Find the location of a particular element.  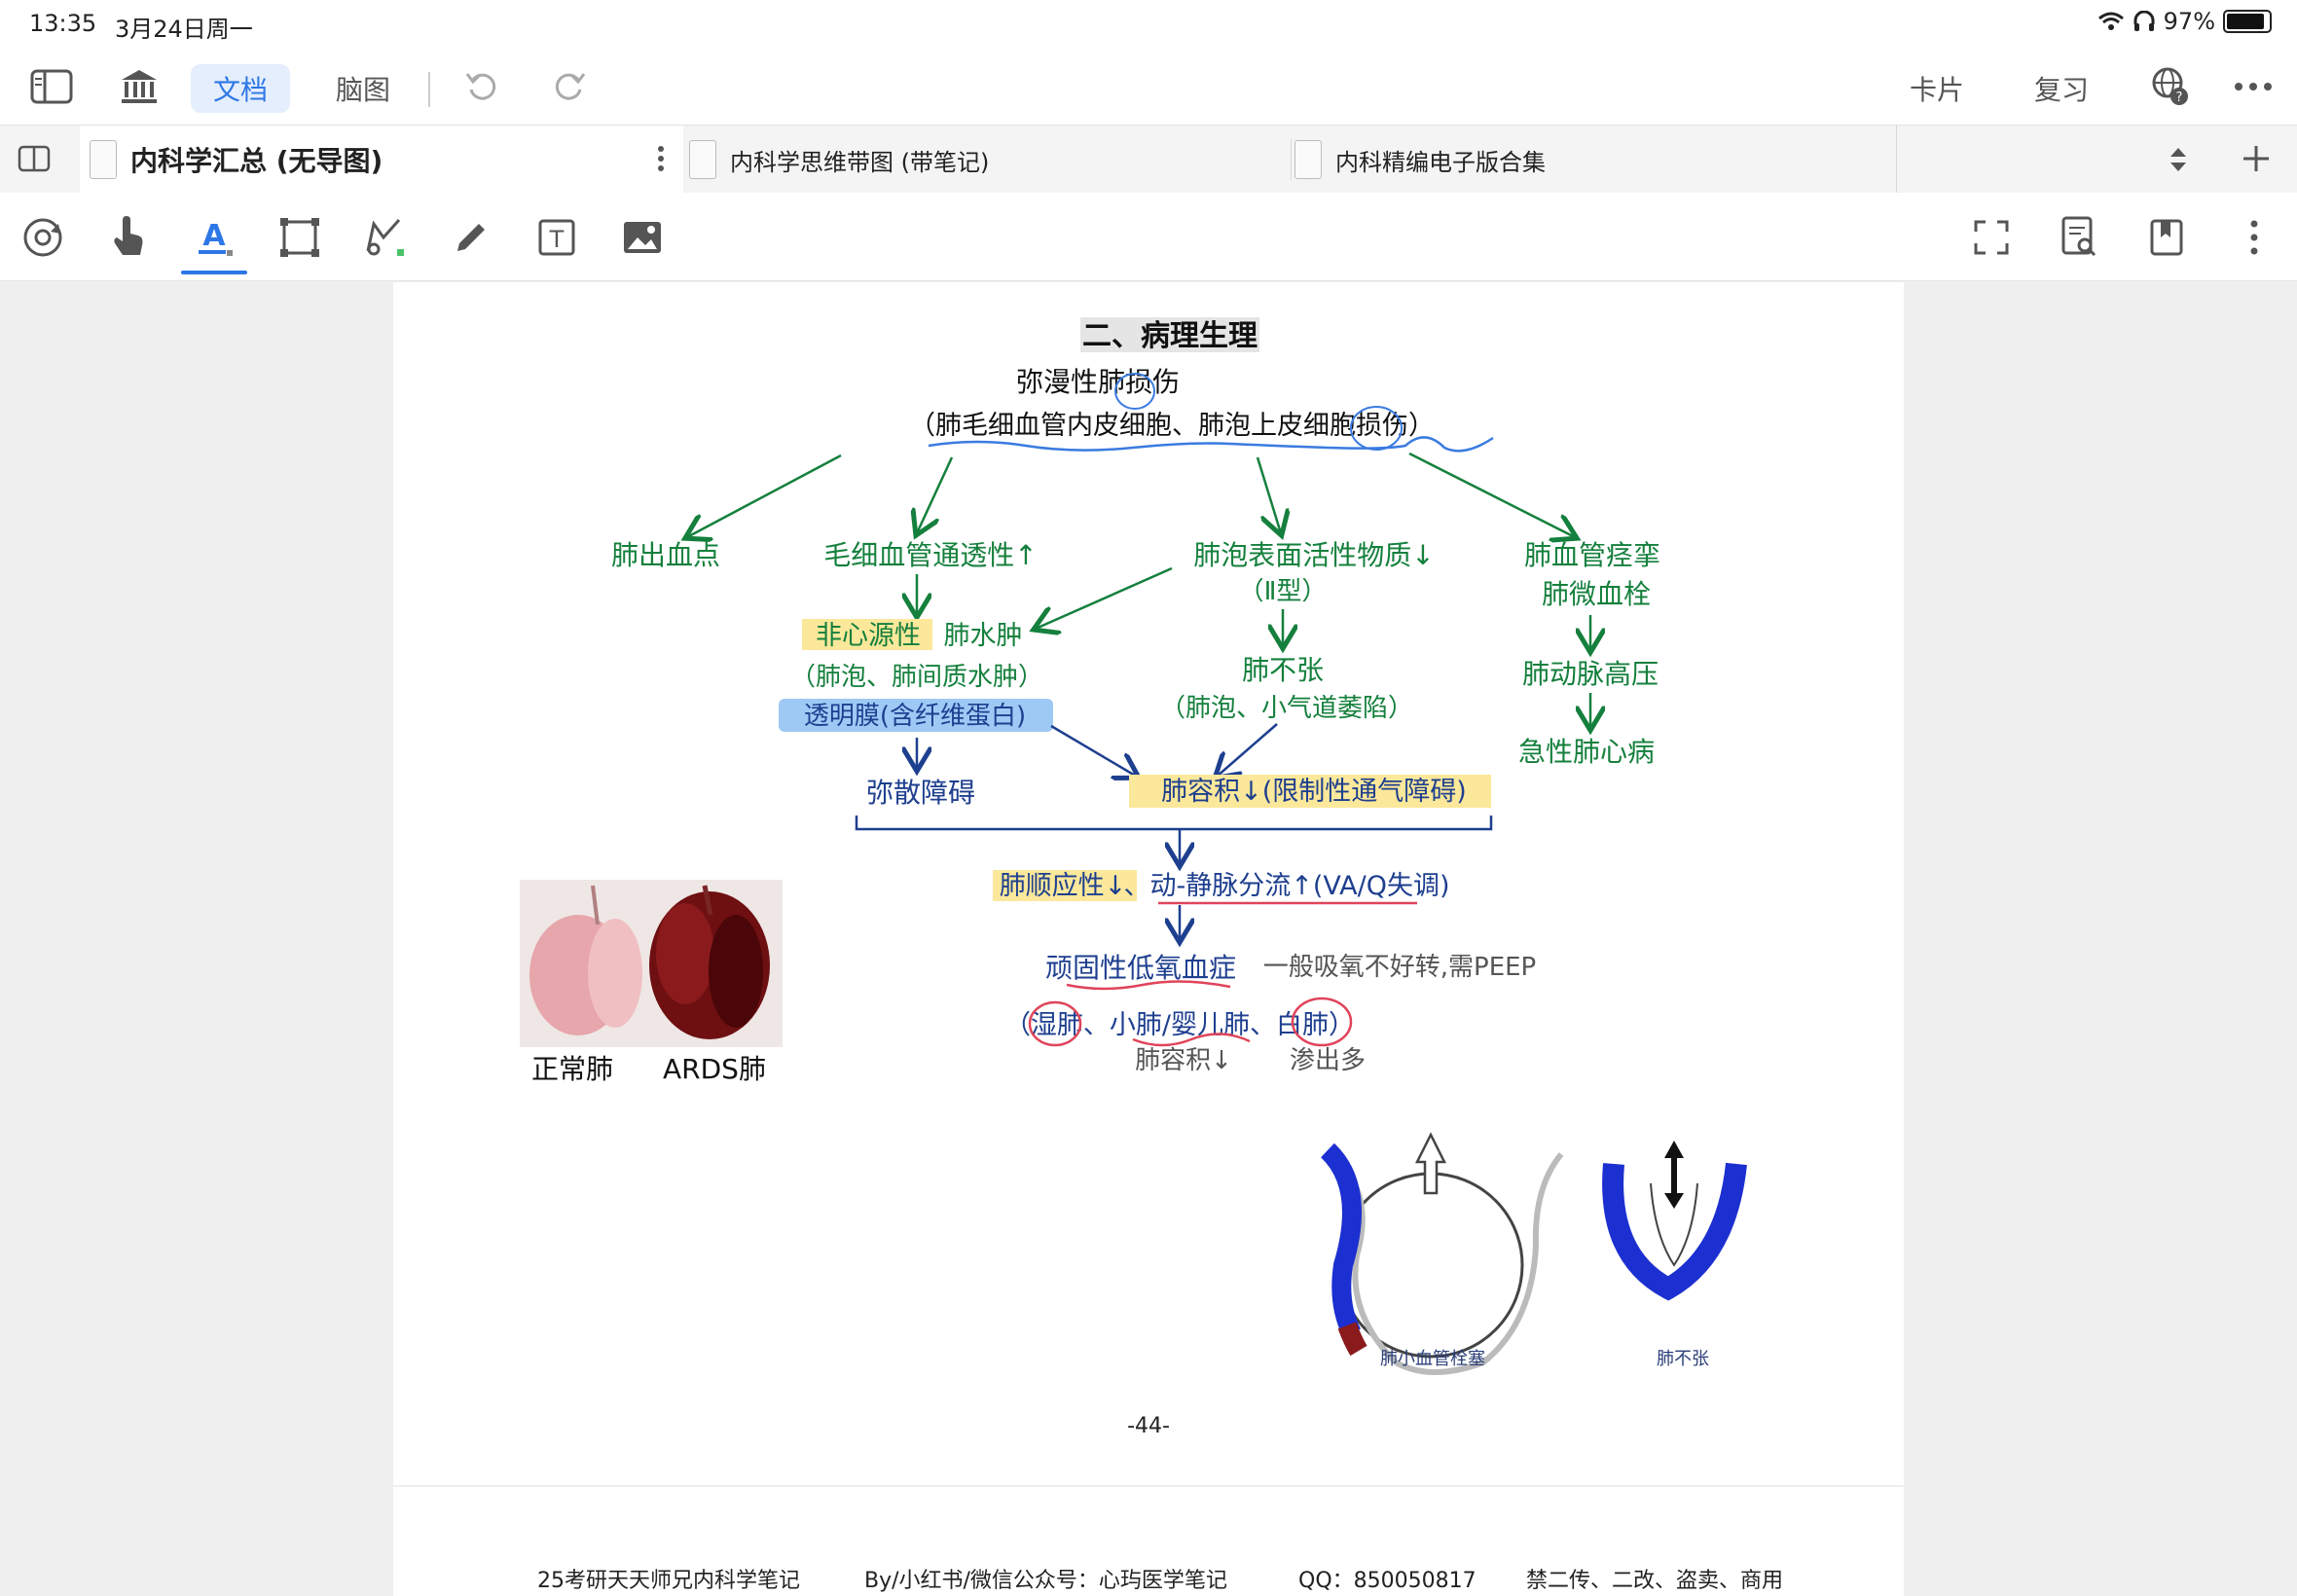

arrow-to-permeability is located at coordinates (935, 494).